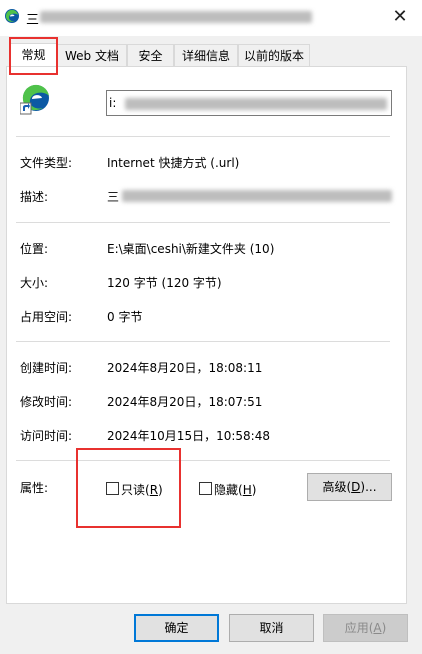  What do you see at coordinates (400, 17) in the screenshot?
I see `close-button: ✕` at bounding box center [400, 17].